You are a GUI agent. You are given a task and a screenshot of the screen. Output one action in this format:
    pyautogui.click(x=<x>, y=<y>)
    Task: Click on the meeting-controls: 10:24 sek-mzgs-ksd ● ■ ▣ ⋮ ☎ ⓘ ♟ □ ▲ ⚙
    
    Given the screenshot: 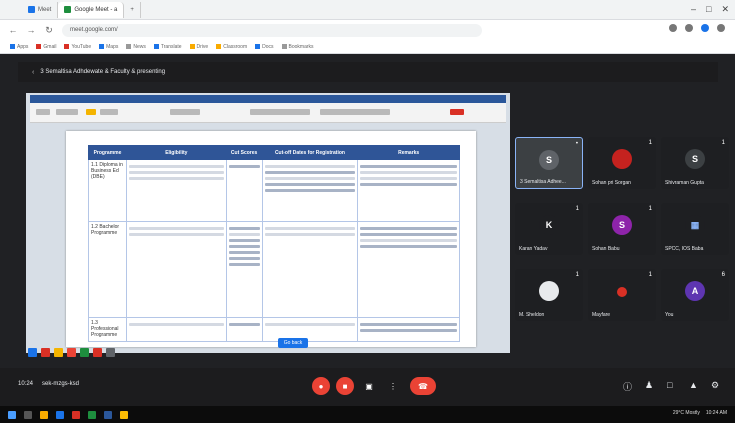 What is the action you would take?
    pyautogui.click(x=367, y=387)
    